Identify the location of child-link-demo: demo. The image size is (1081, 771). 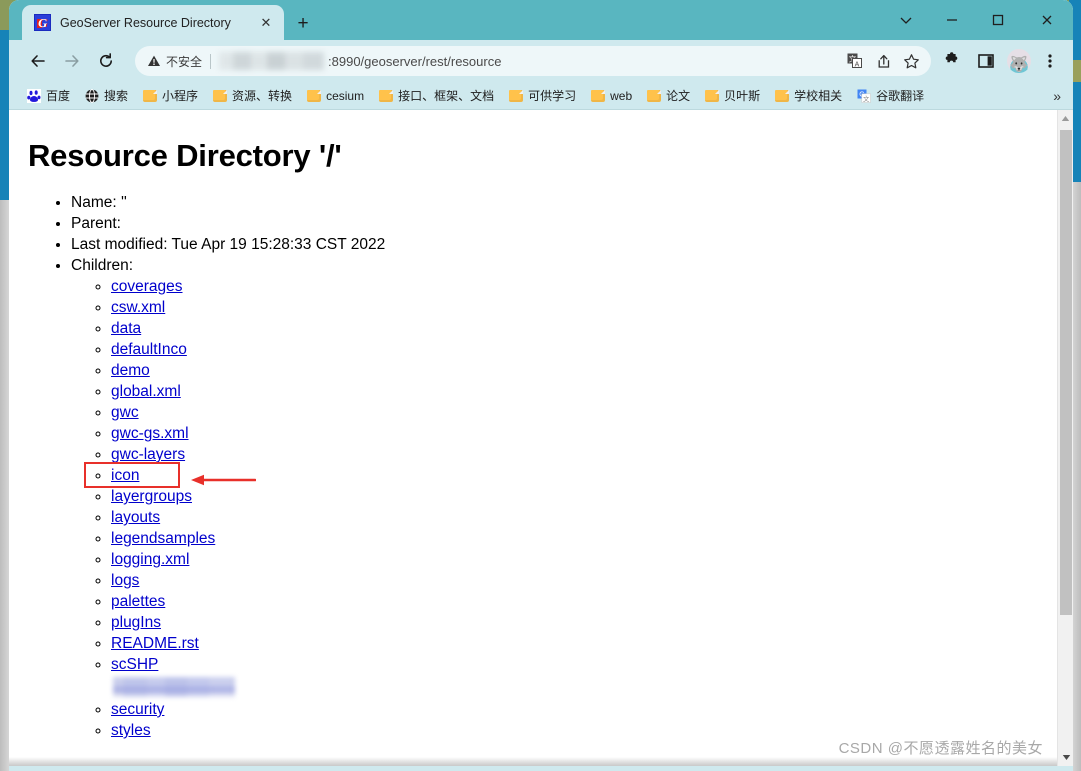
(130, 370).